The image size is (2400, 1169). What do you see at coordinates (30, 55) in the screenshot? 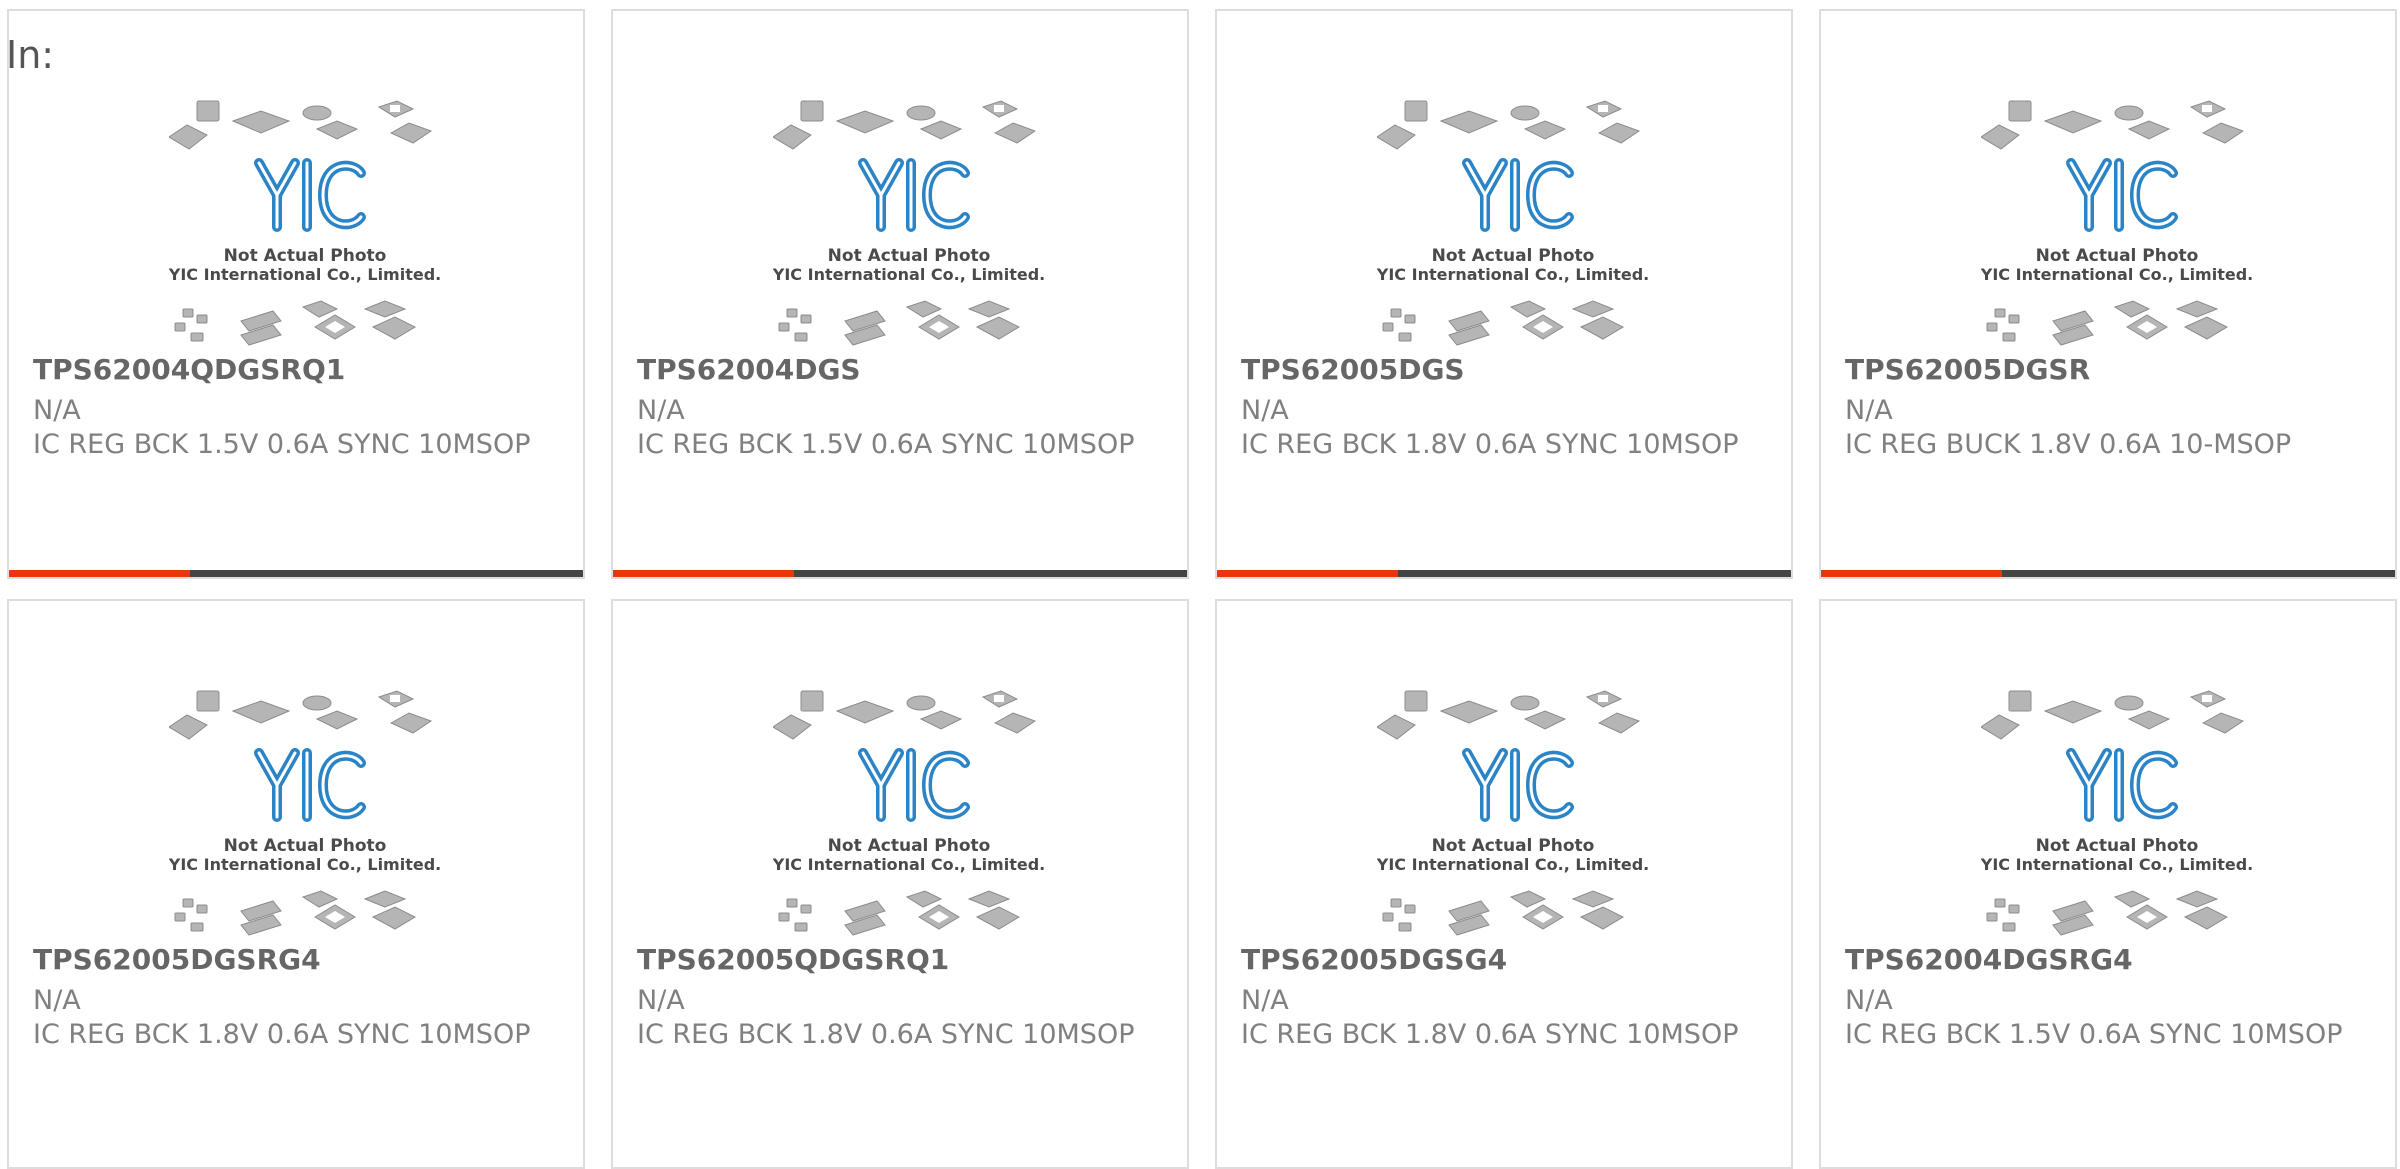
I see `filter-prefix-label: In:` at bounding box center [30, 55].